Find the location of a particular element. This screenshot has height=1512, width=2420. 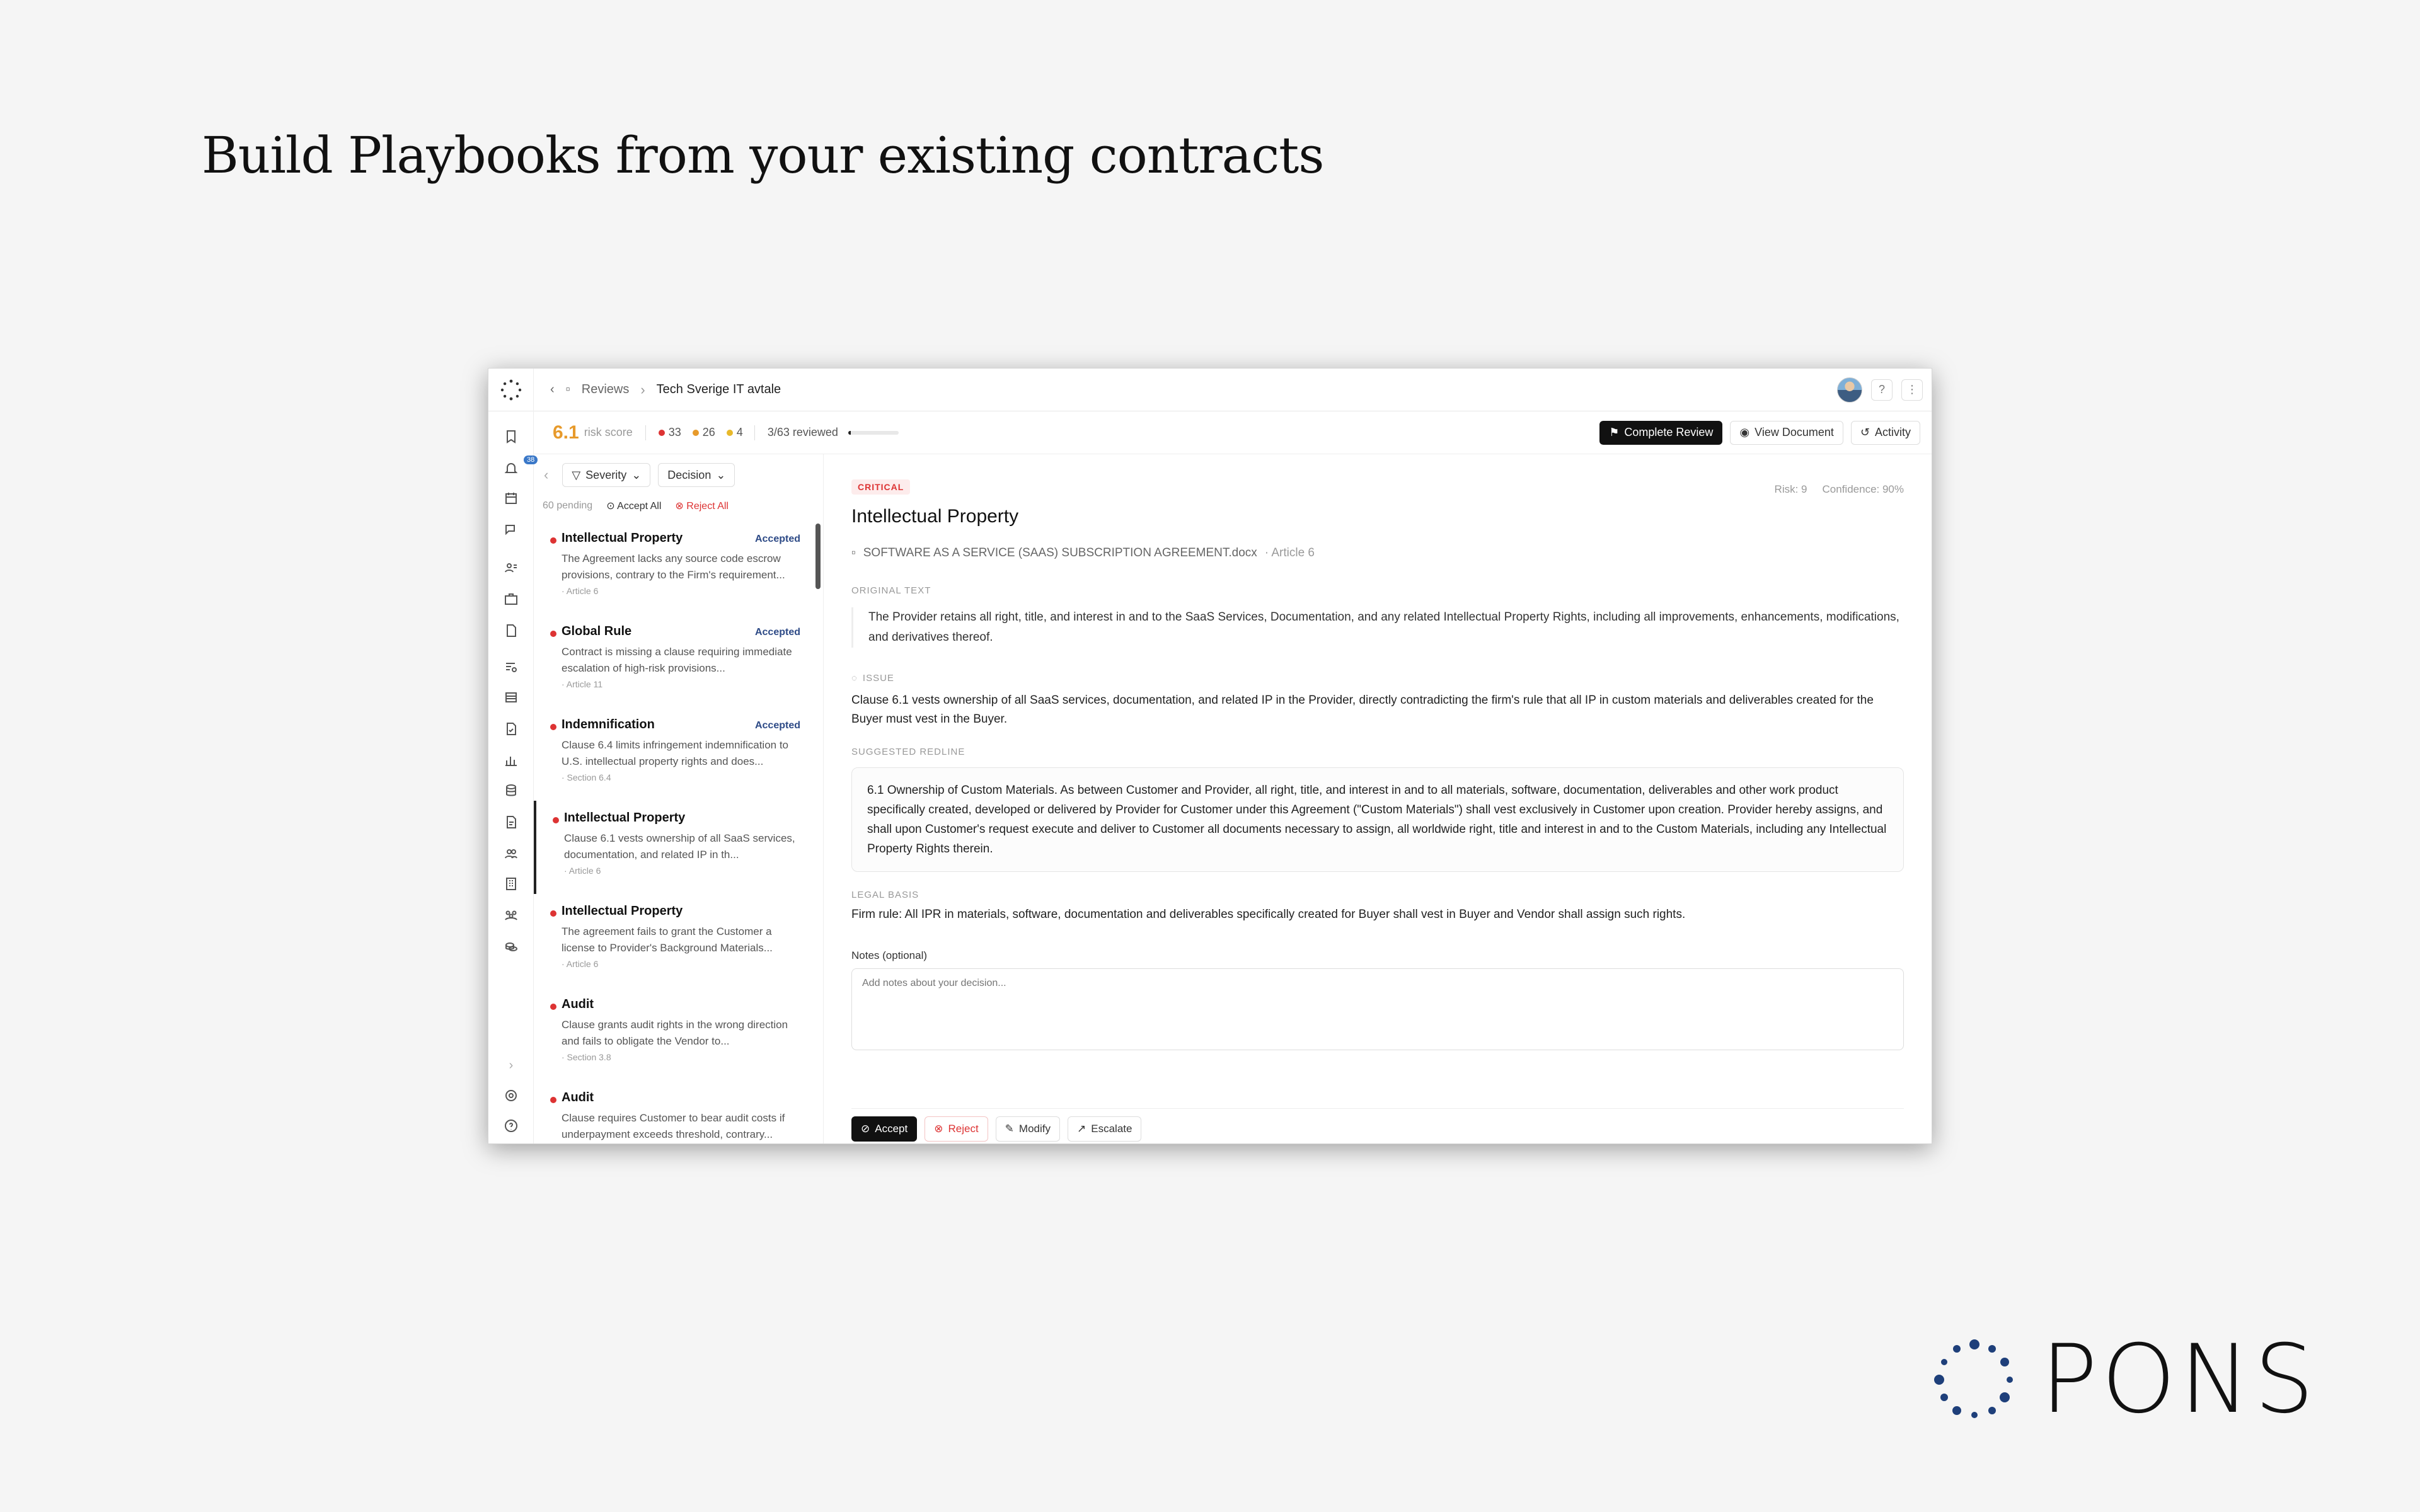

view-document-button: ◉ View Document is located at coordinates (1787, 432).